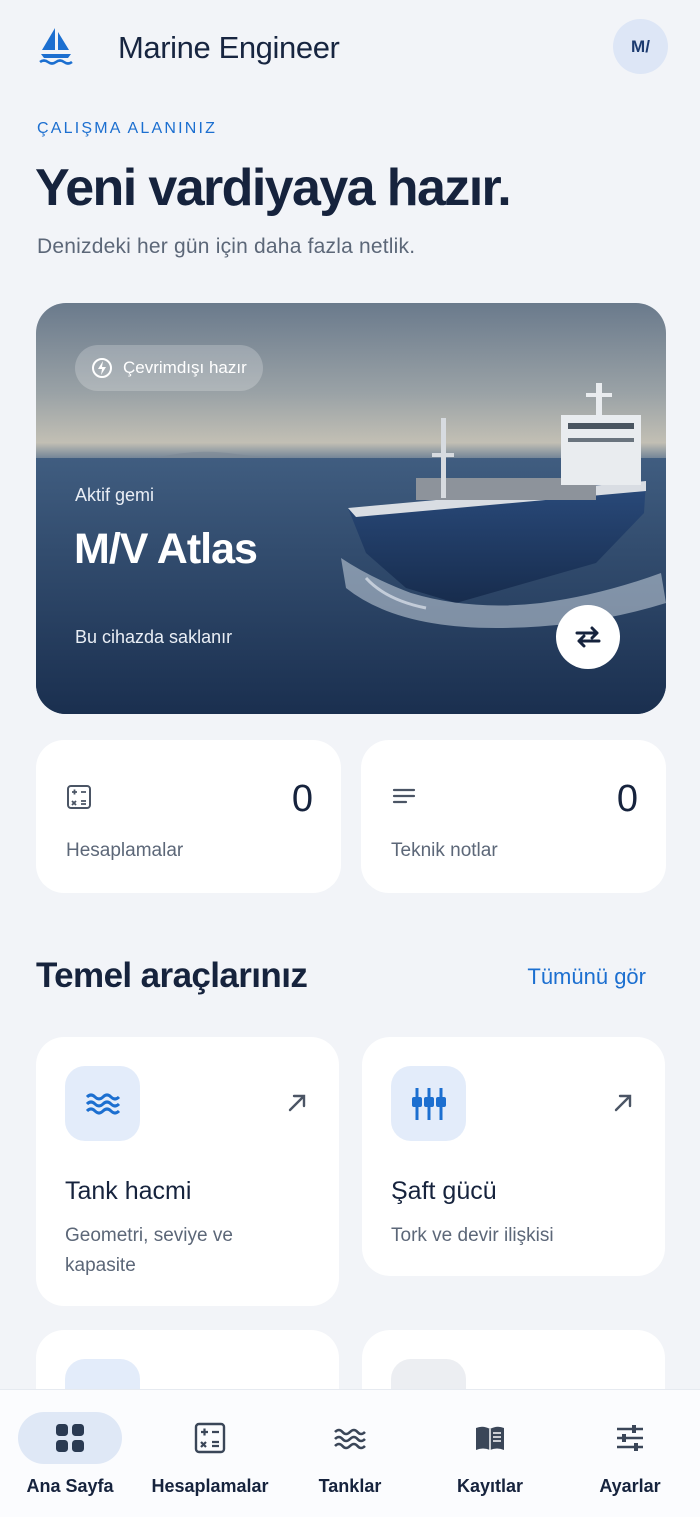 Image resolution: width=700 pixels, height=1517 pixels. Describe the element at coordinates (149, 1250) in the screenshot. I see `tool-description: Geometri, seviye ve kapasite` at that location.